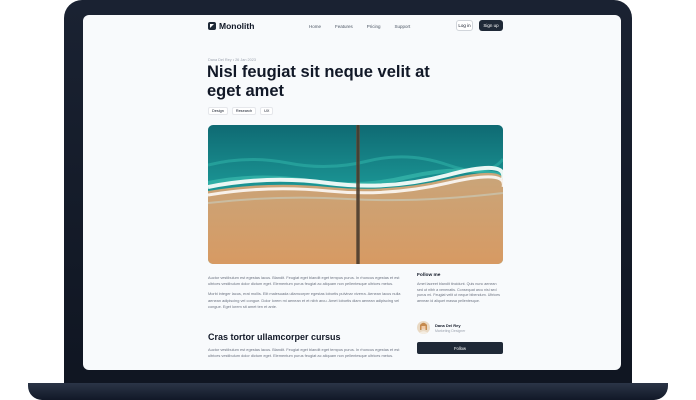 The height and width of the screenshot is (400, 696). Describe the element at coordinates (267, 111) in the screenshot. I see `tag-ux: UX` at that location.